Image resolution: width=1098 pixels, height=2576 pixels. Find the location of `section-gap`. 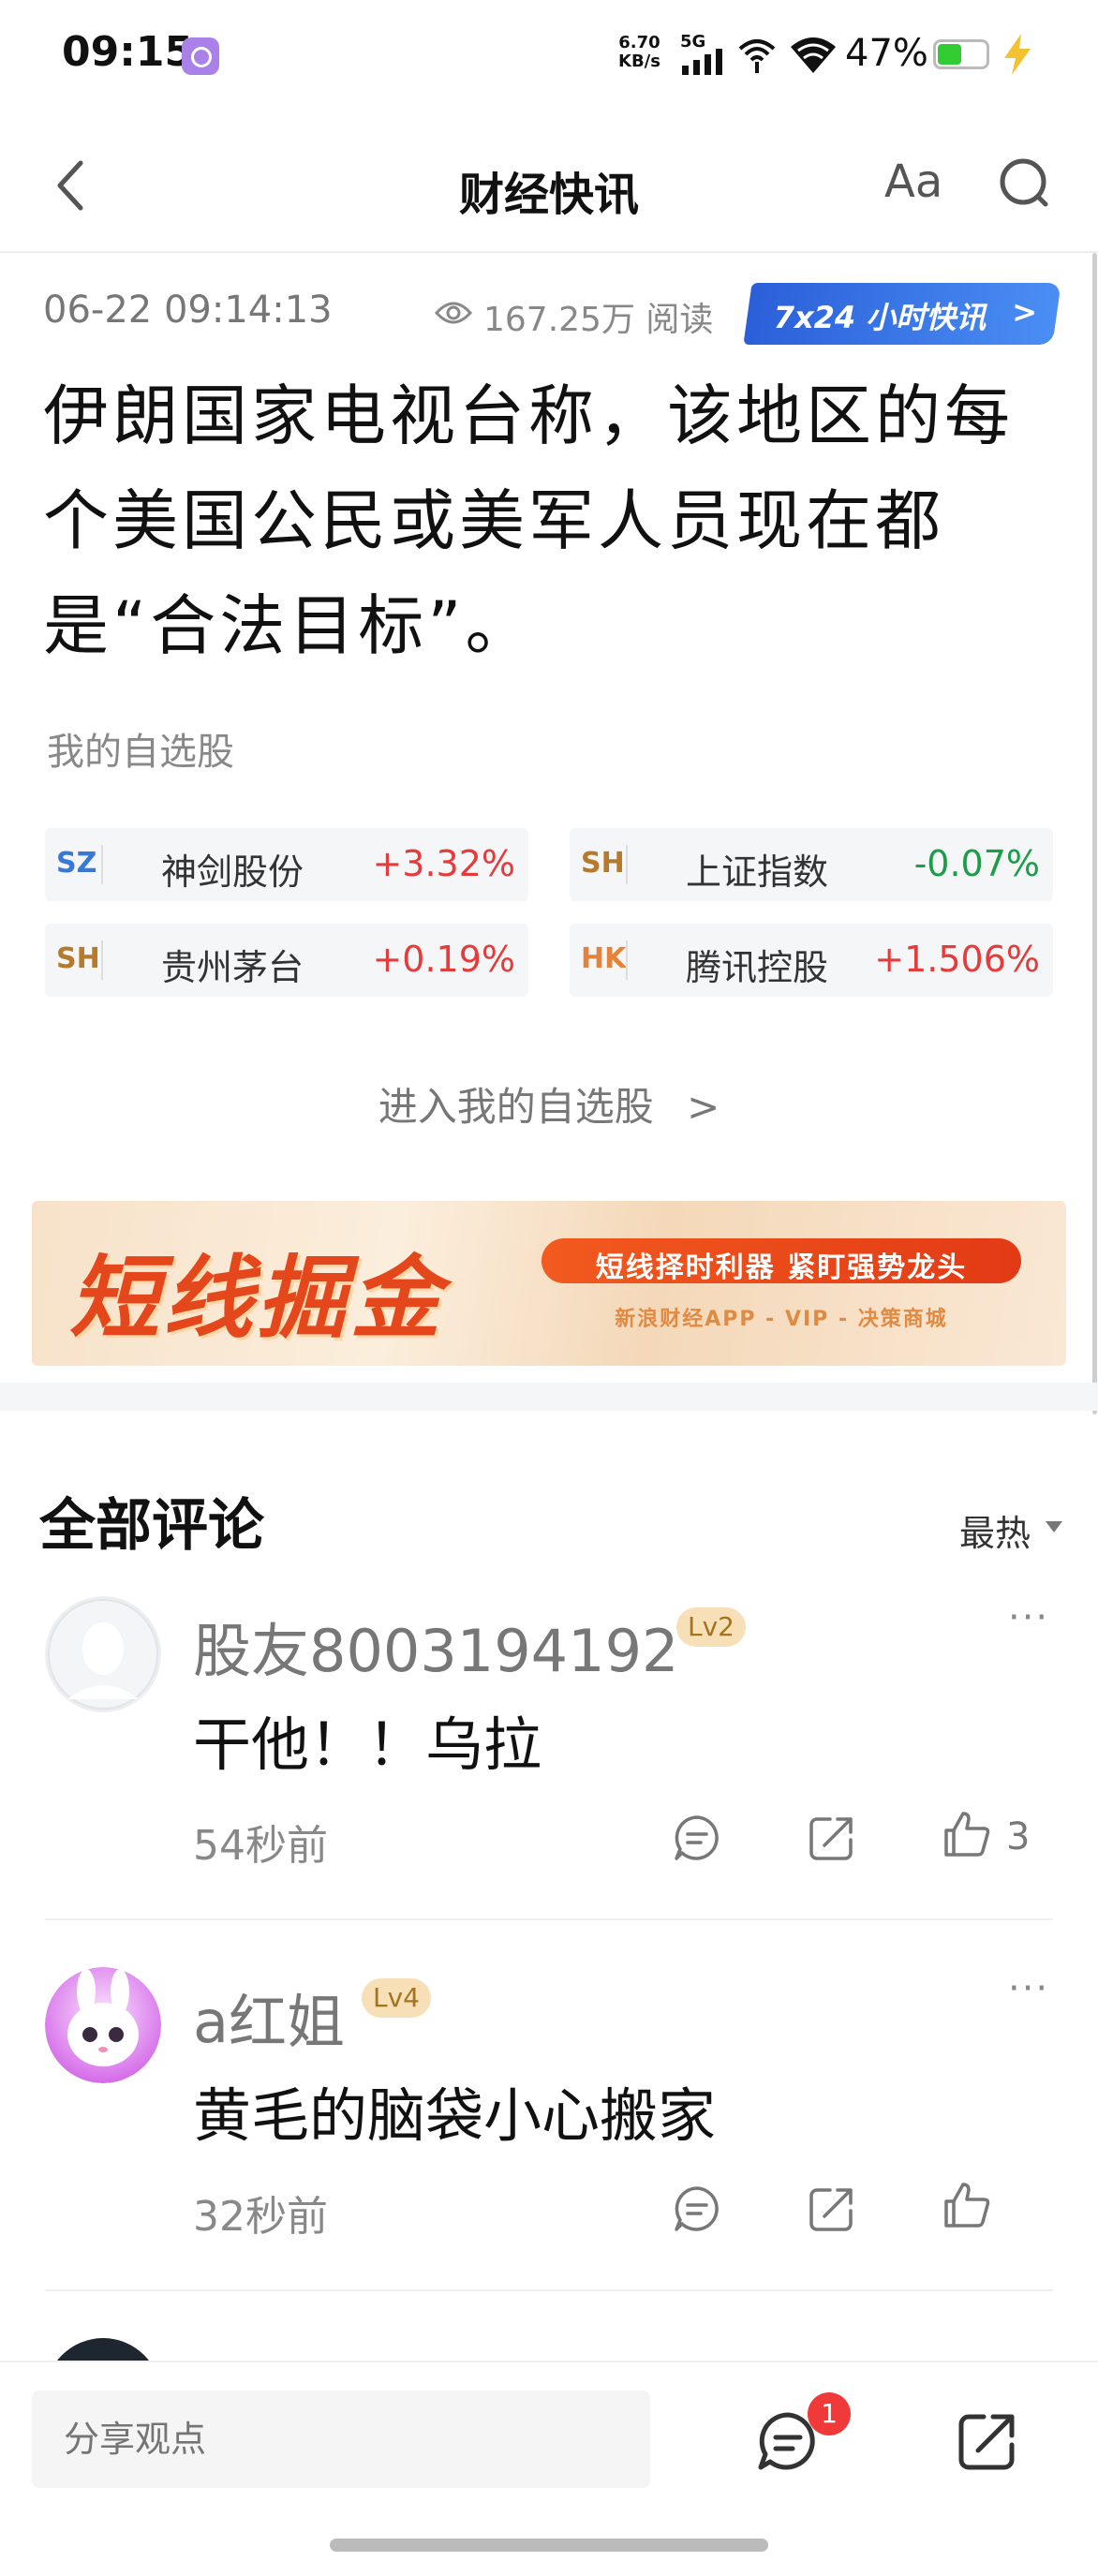

section-gap is located at coordinates (549, 1397).